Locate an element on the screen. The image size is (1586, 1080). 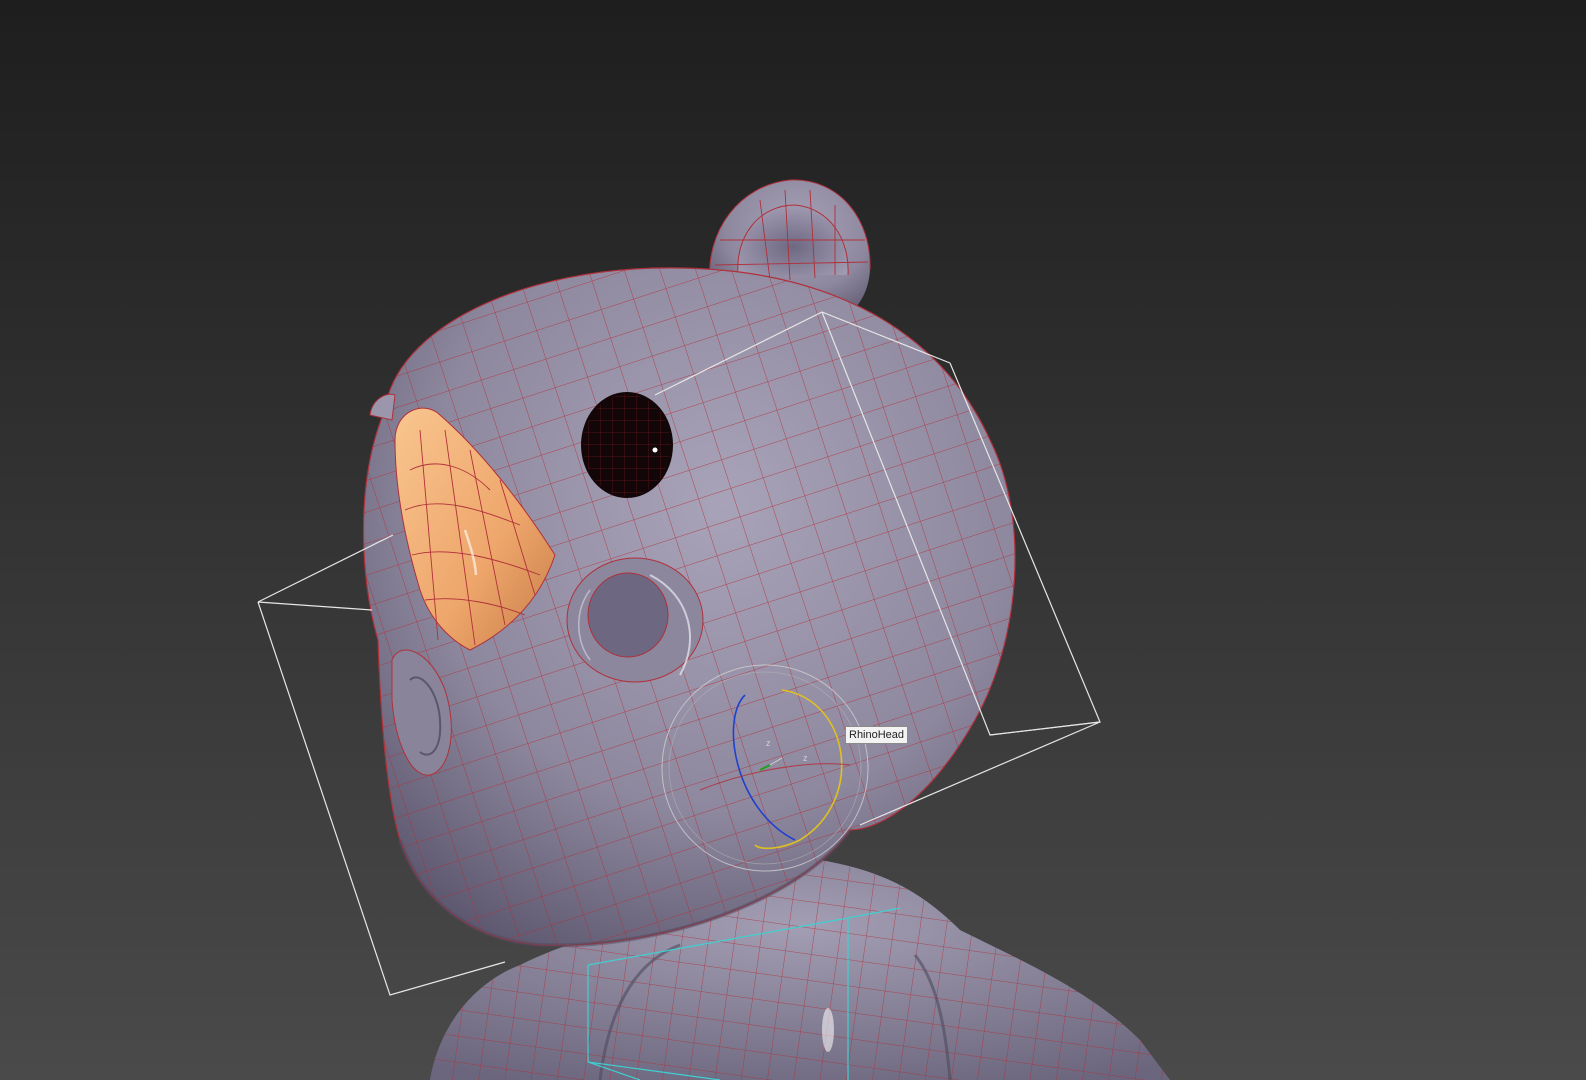
object-name-tooltip: RhinoHead is located at coordinates (877, 735).